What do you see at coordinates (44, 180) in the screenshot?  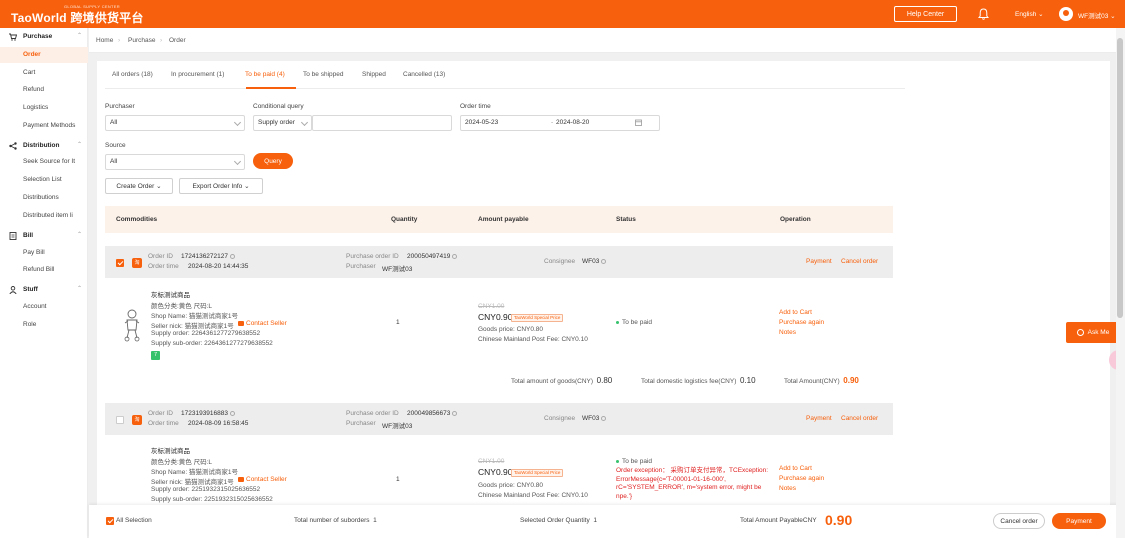 I see `sidebar-item-selection-list: Selection List` at bounding box center [44, 180].